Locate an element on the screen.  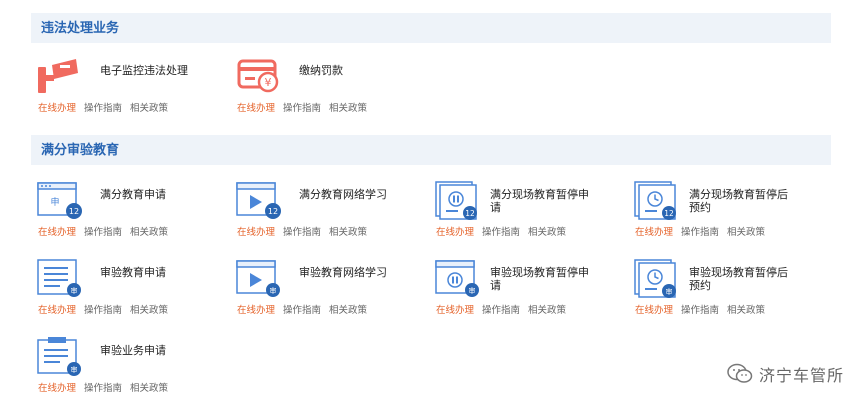
service-title: 缴纳罚款 is located at coordinates (321, 71).